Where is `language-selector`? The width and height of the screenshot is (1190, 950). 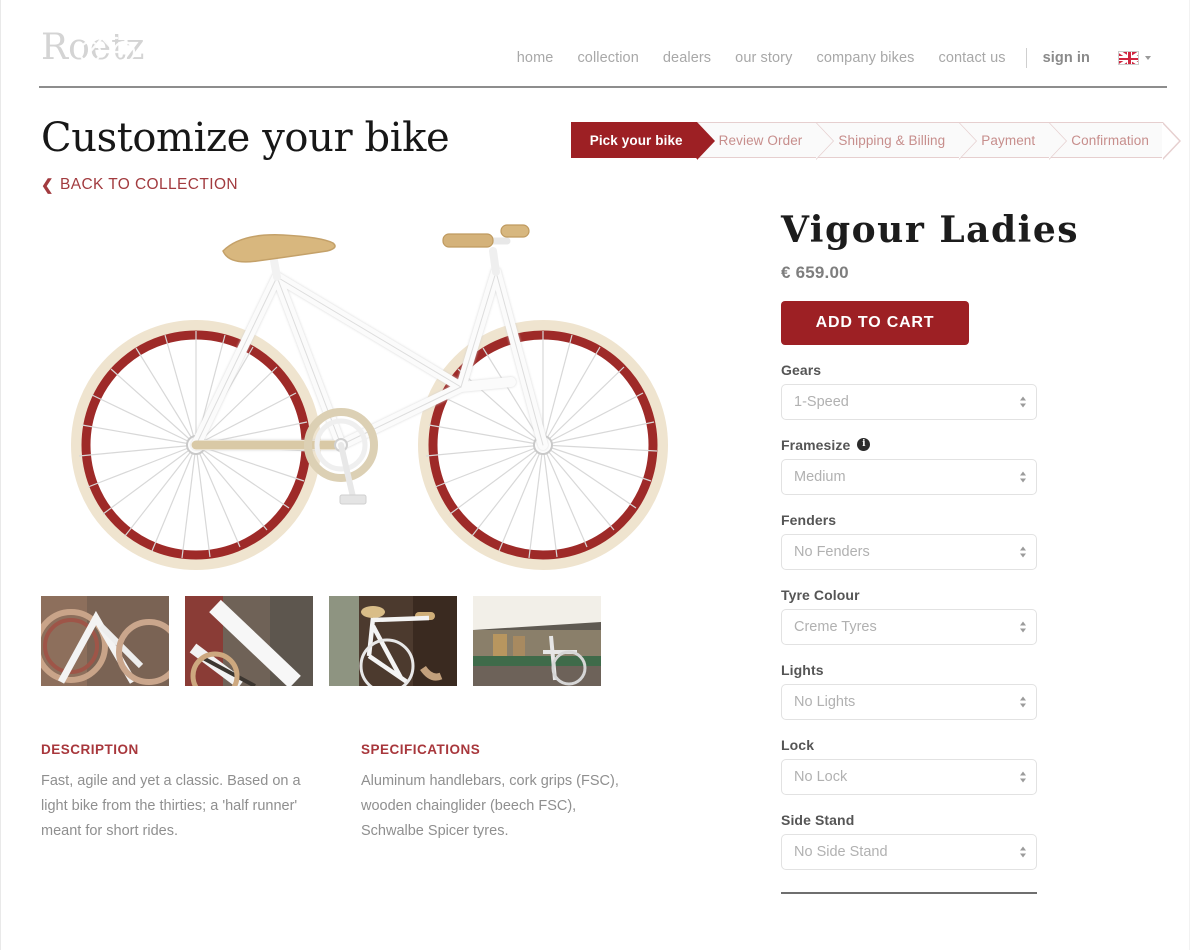 language-selector is located at coordinates (1126, 58).